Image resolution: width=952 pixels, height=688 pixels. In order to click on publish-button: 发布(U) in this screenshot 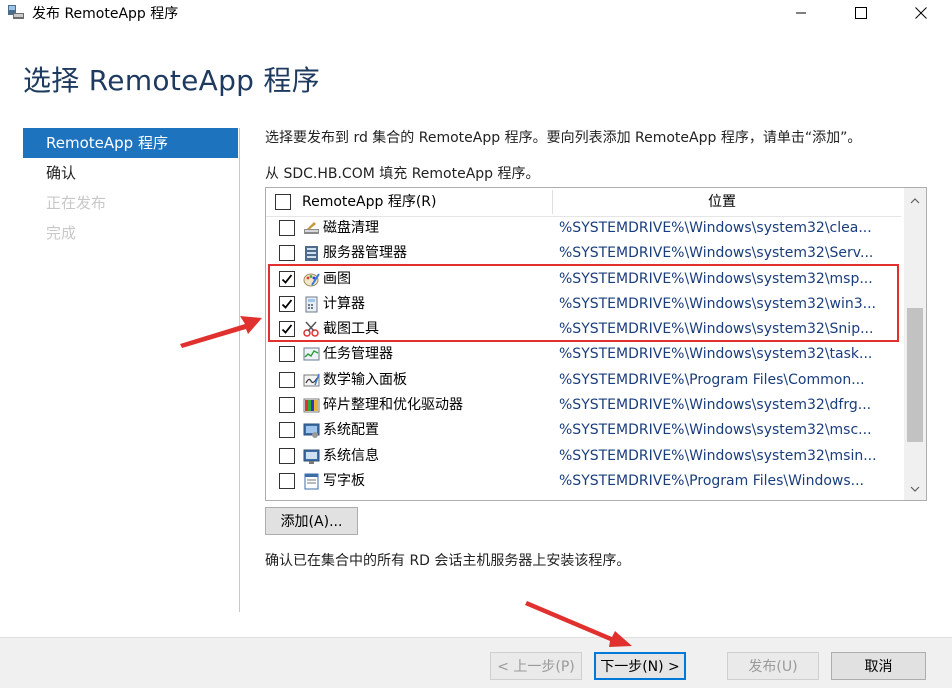, I will do `click(773, 666)`.